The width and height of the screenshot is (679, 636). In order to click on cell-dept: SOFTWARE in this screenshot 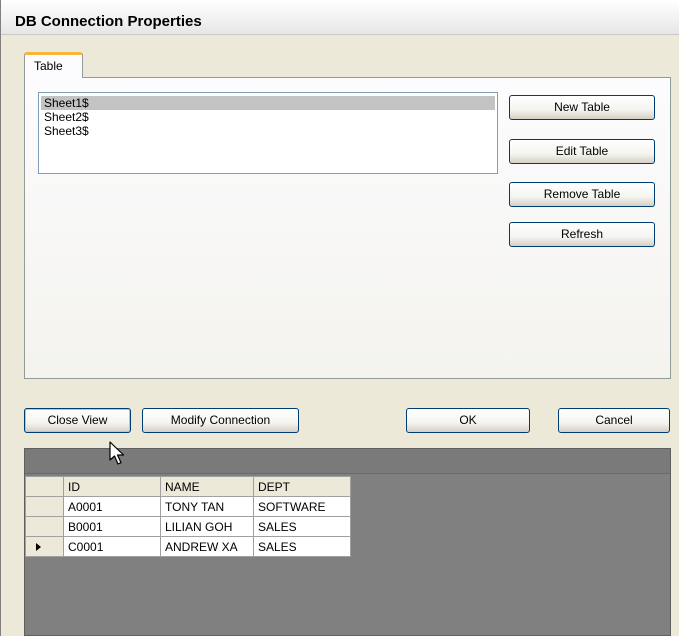, I will do `click(302, 506)`.